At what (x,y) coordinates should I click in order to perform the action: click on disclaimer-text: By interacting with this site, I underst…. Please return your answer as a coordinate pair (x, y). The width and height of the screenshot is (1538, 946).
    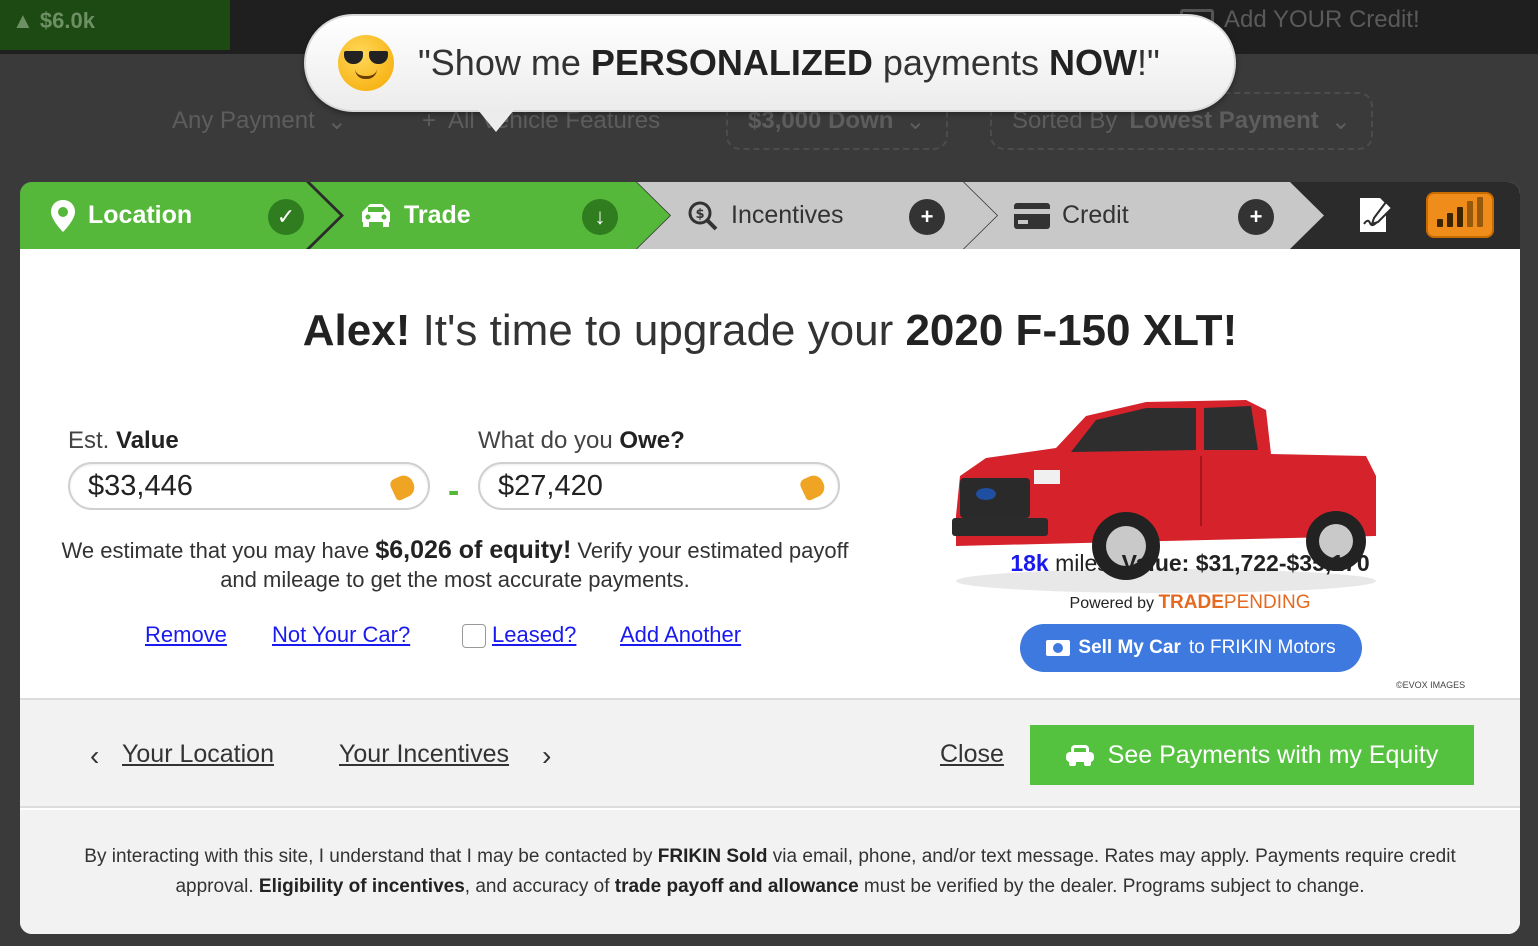
    Looking at the image, I should click on (770, 871).